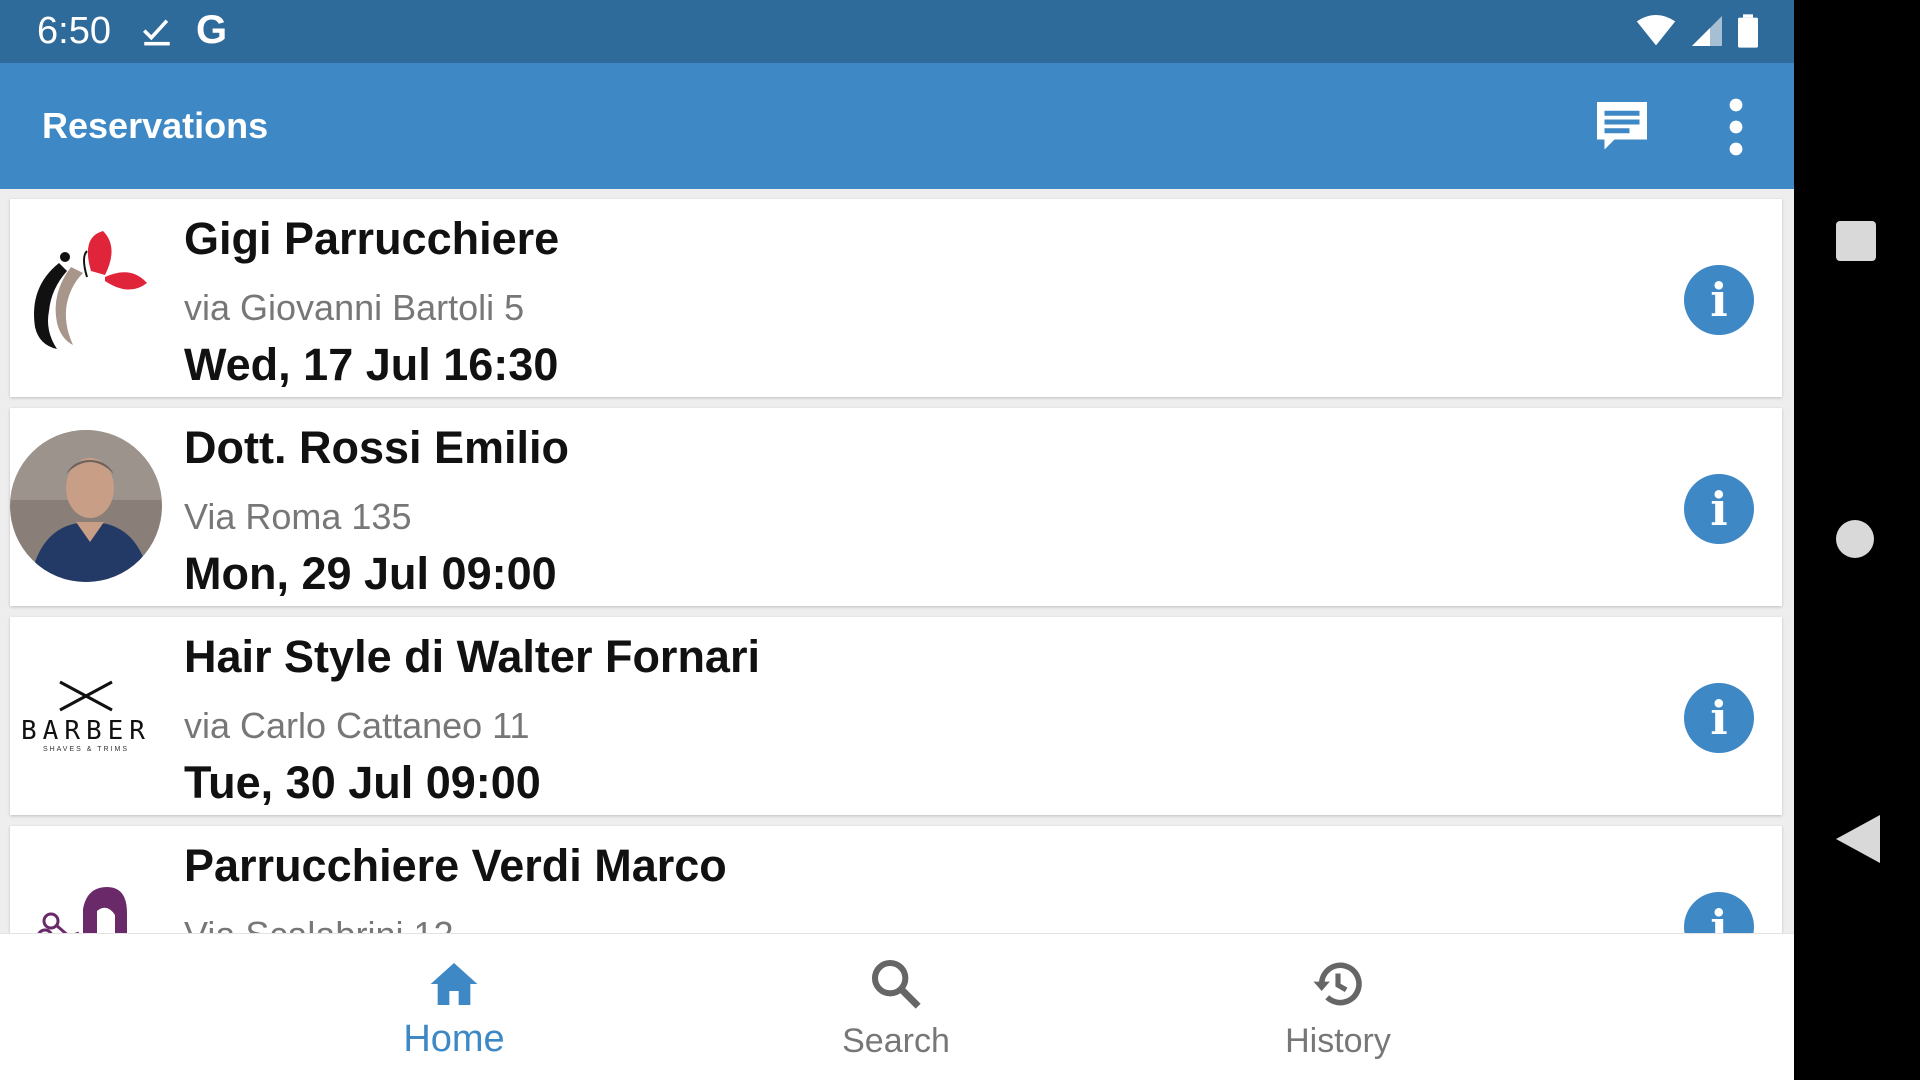  I want to click on barber-logo-text: BARBER, so click(86, 730).